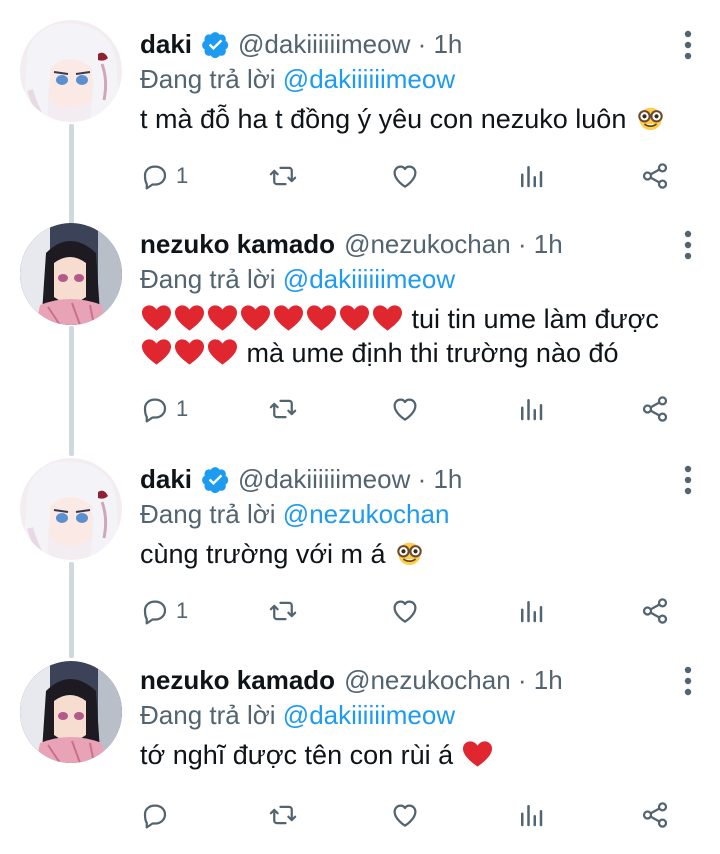 The image size is (720, 854). I want to click on tweet-text-content: t mà đỗ ha t đồng ý yêu con nezuko luôn, so click(383, 119).